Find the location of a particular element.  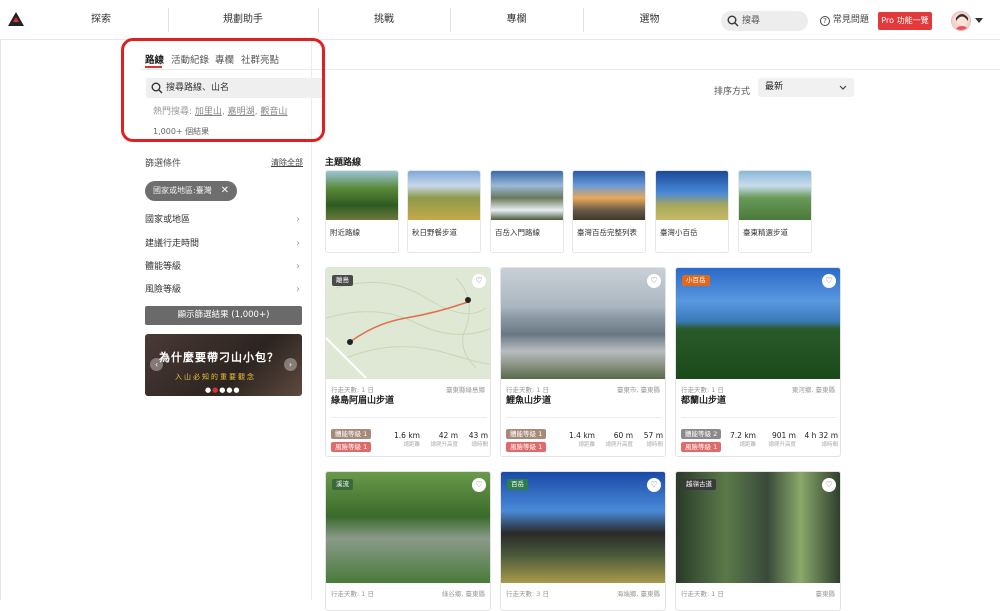

route-card: 越嶺古道 ♡ 行走天數: 1 日 臺東縣 is located at coordinates (758, 541).